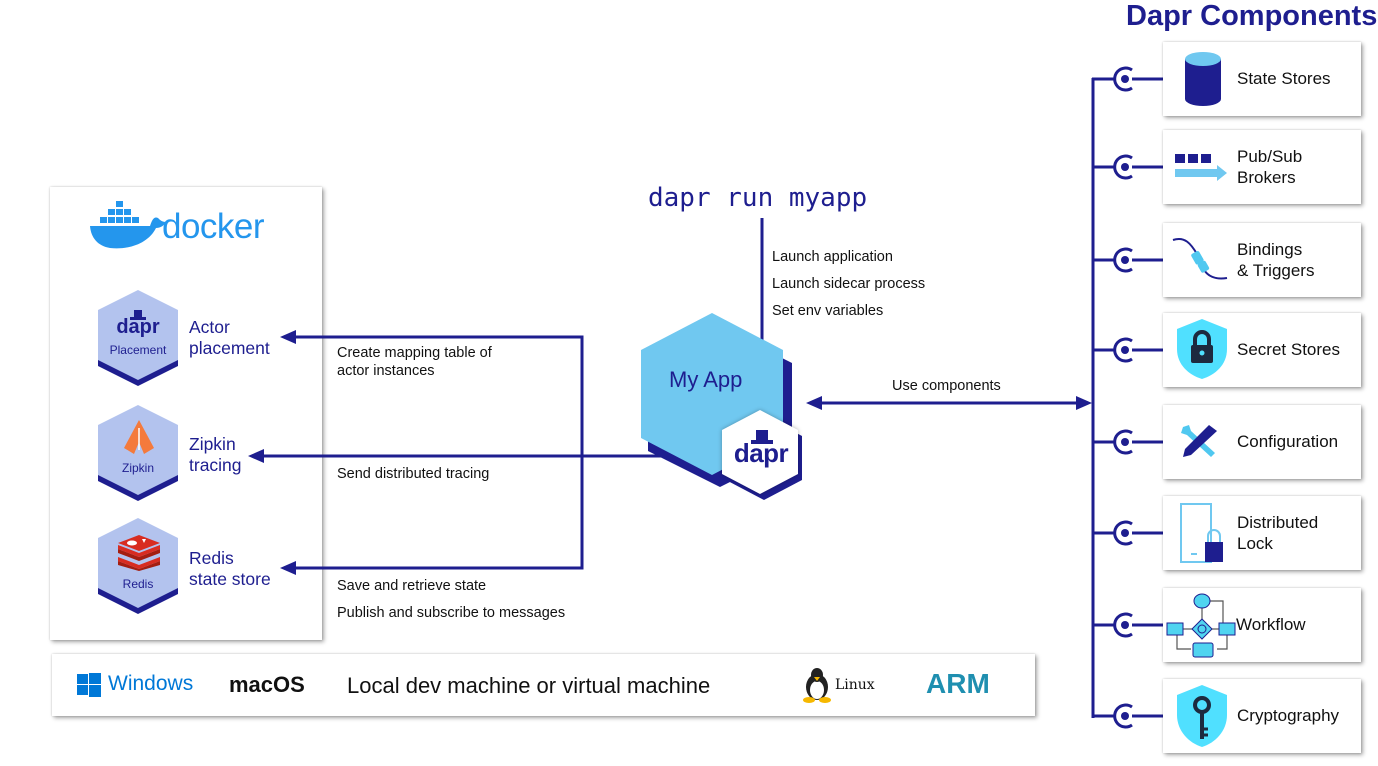  I want to click on my-app-label: My App, so click(706, 379).